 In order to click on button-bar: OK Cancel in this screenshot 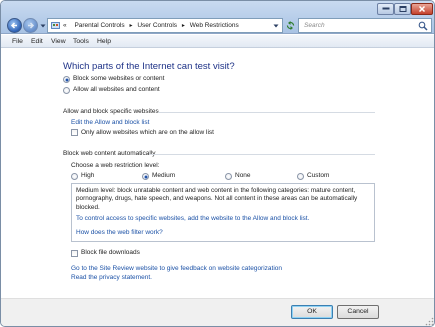, I will do `click(217, 312)`.